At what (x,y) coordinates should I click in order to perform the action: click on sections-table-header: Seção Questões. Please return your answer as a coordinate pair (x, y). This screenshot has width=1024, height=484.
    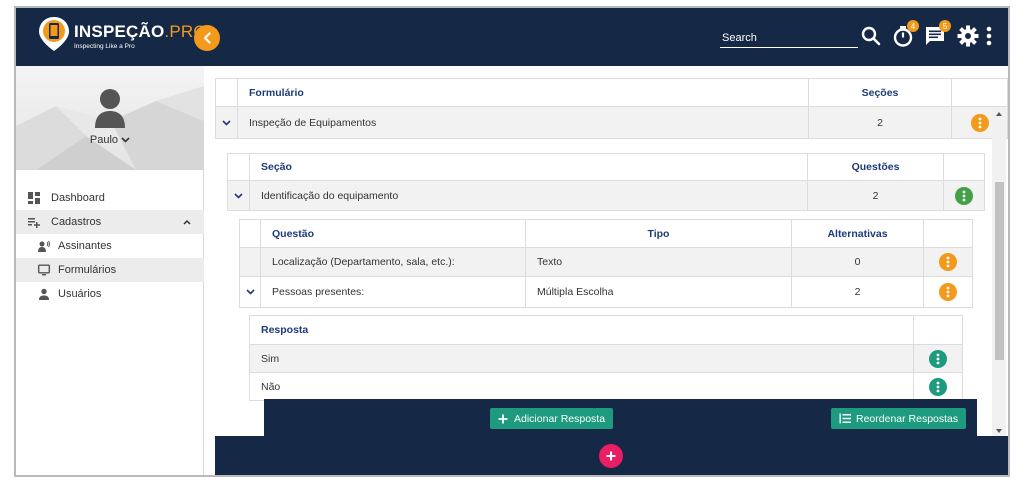
    Looking at the image, I should click on (606, 167).